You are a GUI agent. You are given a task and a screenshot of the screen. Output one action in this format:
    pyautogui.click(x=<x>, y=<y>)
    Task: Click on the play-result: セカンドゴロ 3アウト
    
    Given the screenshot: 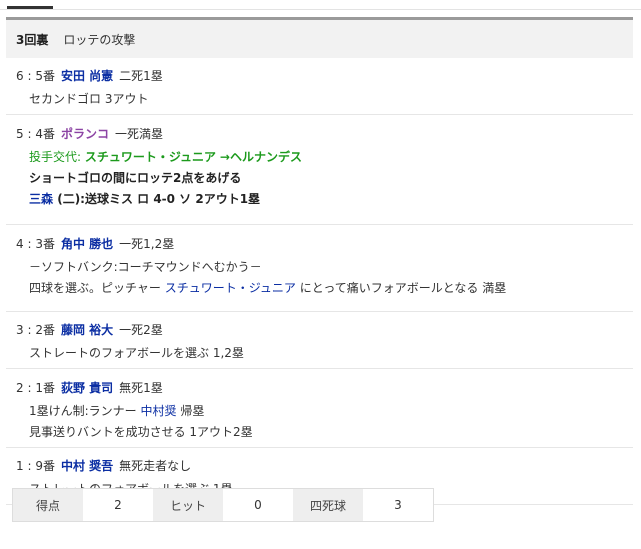 What is the action you would take?
    pyautogui.click(x=89, y=99)
    